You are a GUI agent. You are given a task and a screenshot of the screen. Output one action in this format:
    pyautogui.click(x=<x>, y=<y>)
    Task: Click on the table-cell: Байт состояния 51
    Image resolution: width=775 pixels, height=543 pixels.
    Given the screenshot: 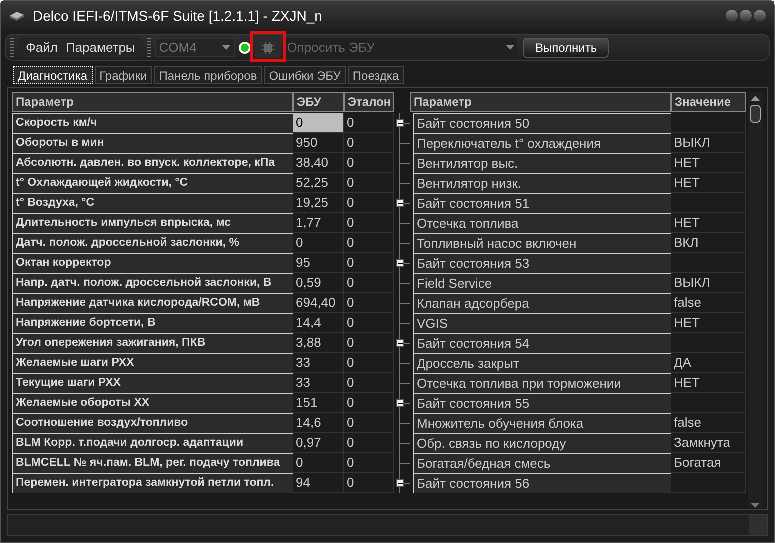 What is the action you would take?
    pyautogui.click(x=542, y=203)
    